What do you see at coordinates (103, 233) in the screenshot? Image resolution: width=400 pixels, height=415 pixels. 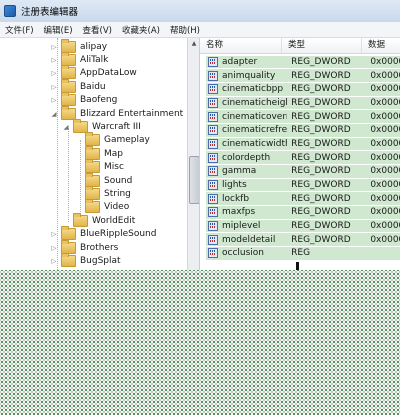 I see `tree-node: ▷ BlueRippleSound` at bounding box center [103, 233].